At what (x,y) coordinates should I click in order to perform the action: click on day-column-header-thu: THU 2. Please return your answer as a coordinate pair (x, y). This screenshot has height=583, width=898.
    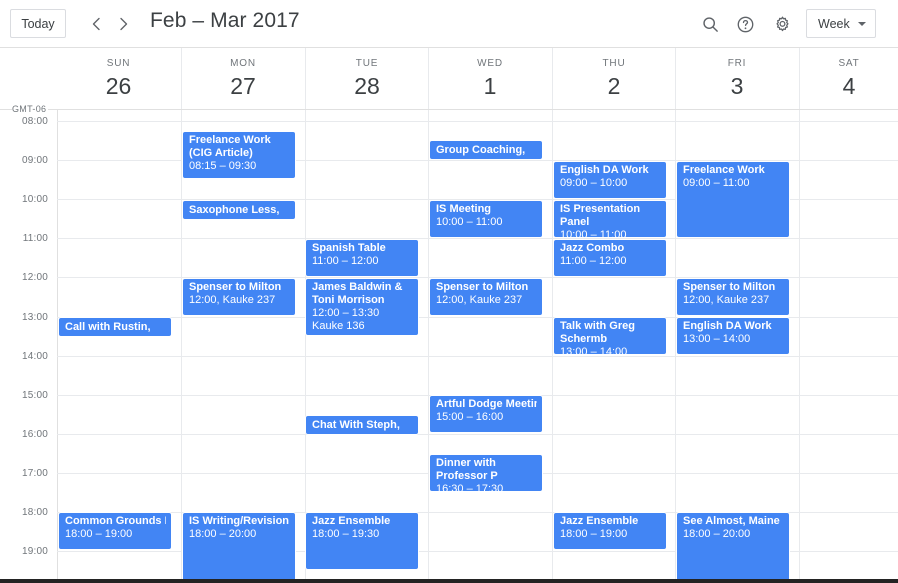
    Looking at the image, I should click on (613, 78).